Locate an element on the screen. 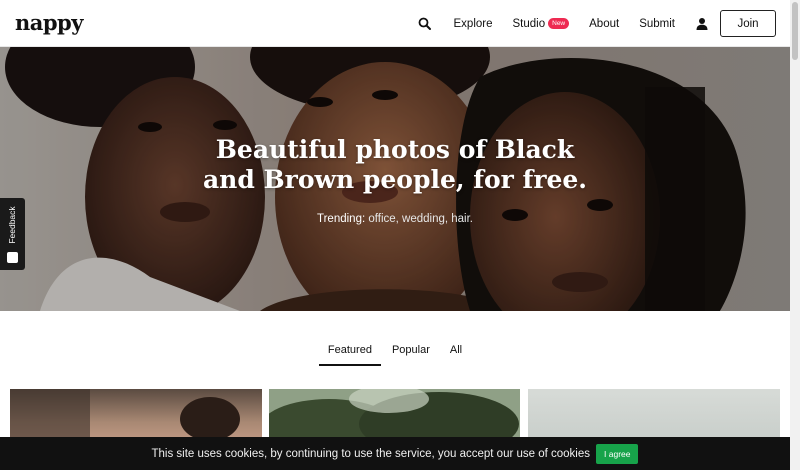 This screenshot has width=800, height=470. feedback-icon is located at coordinates (12, 257).